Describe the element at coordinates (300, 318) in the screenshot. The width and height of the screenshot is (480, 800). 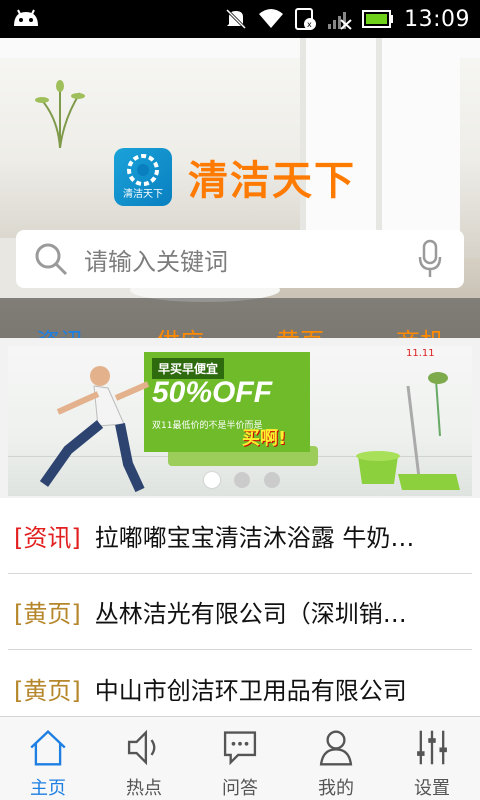
I see `tab-yellow-pages: 黄页` at that location.